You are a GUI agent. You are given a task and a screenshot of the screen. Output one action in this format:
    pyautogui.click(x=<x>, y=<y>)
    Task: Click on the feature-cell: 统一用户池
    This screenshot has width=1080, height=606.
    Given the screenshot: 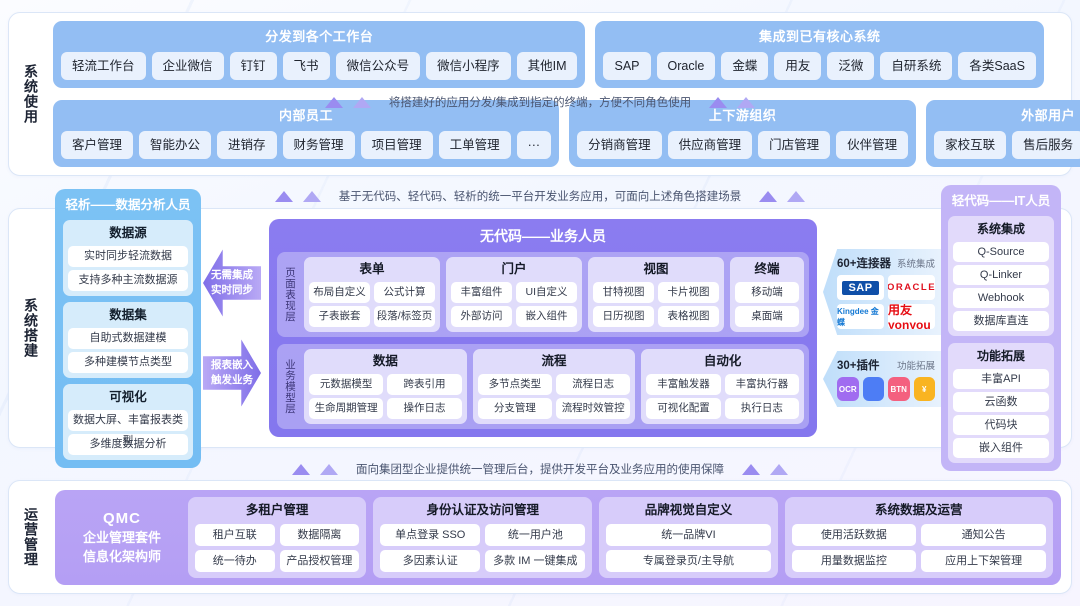 What is the action you would take?
    pyautogui.click(x=535, y=534)
    